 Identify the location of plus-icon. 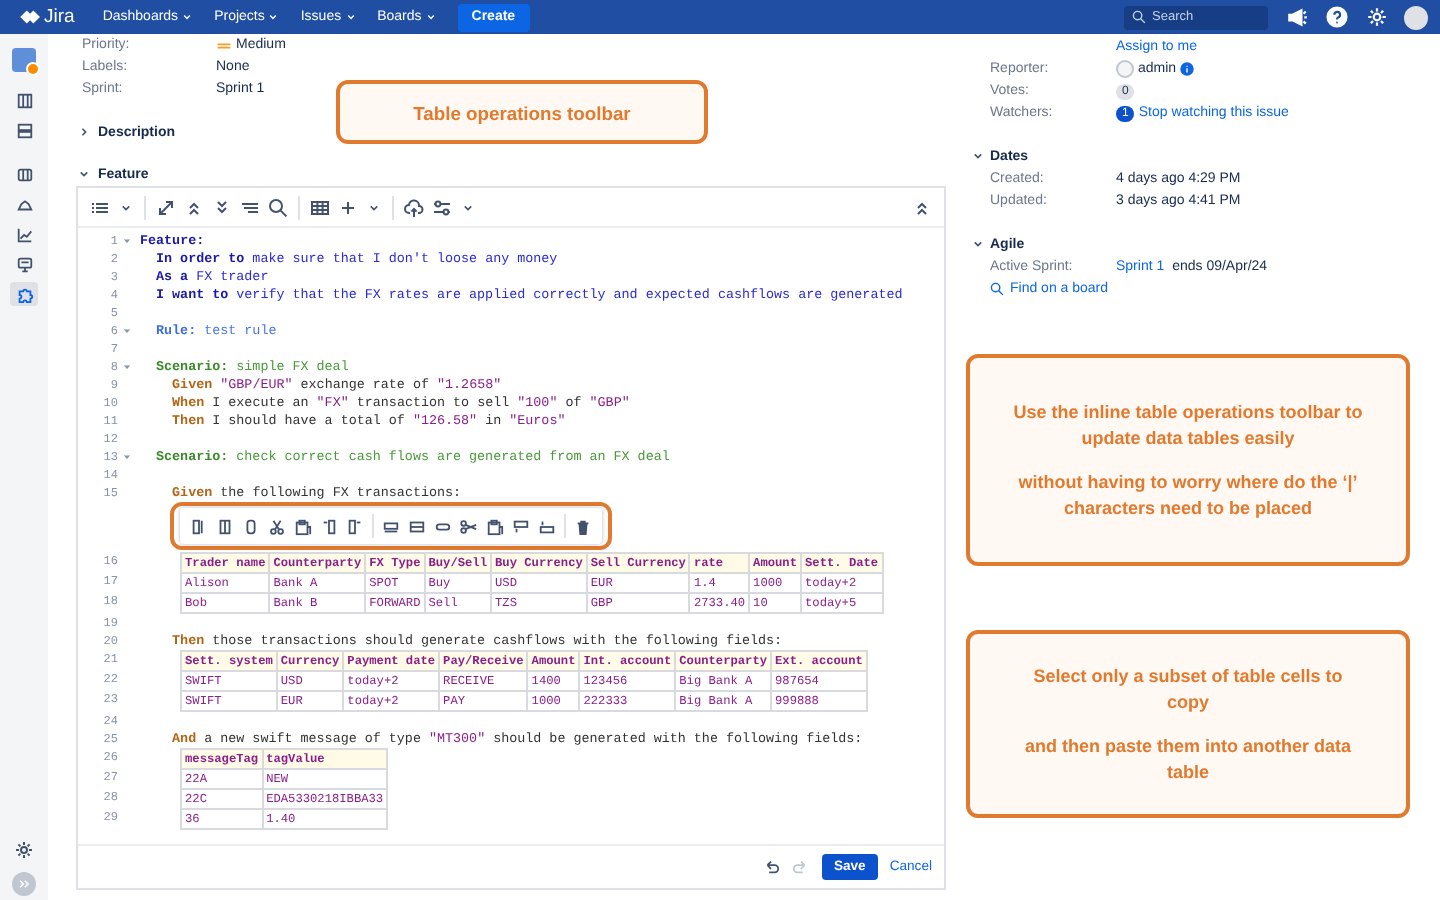
(348, 207).